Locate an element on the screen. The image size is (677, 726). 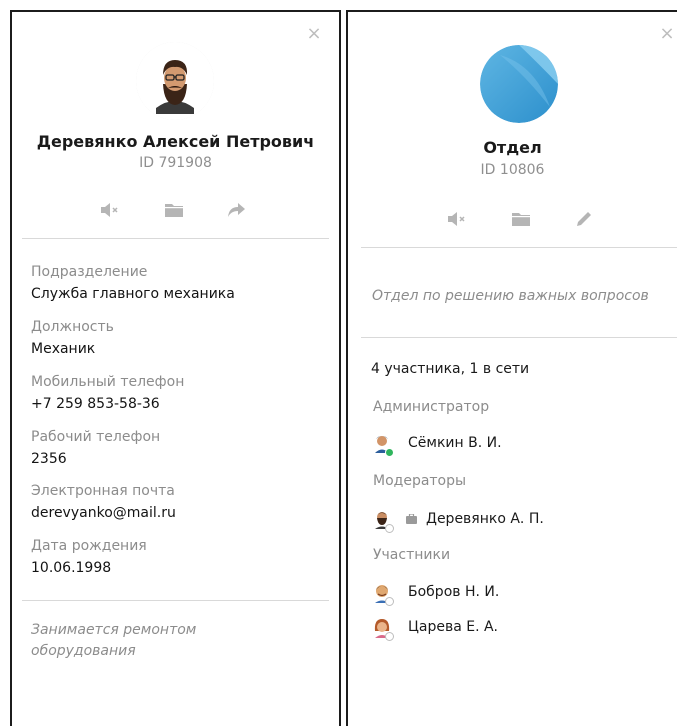
group-avatar is located at coordinates (519, 84).